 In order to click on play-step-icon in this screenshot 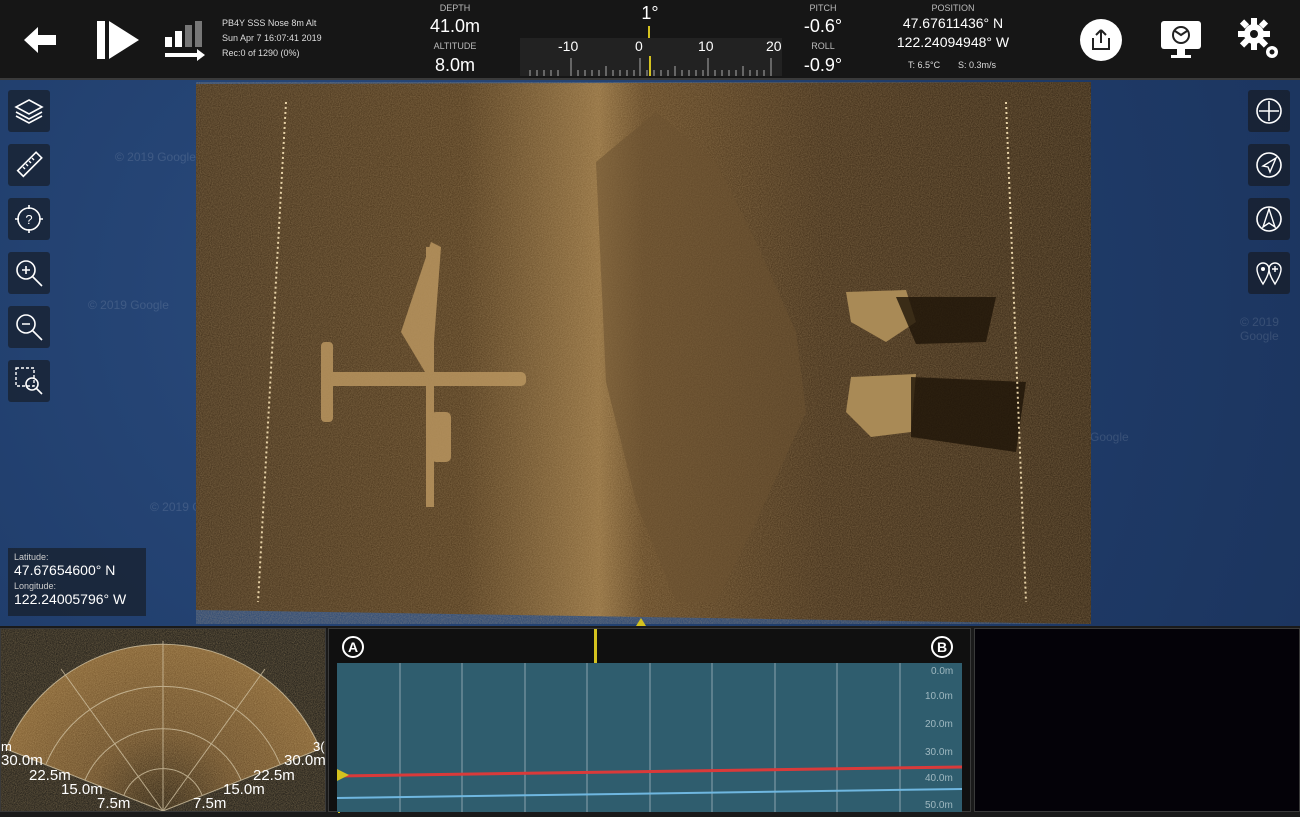, I will do `click(118, 40)`.